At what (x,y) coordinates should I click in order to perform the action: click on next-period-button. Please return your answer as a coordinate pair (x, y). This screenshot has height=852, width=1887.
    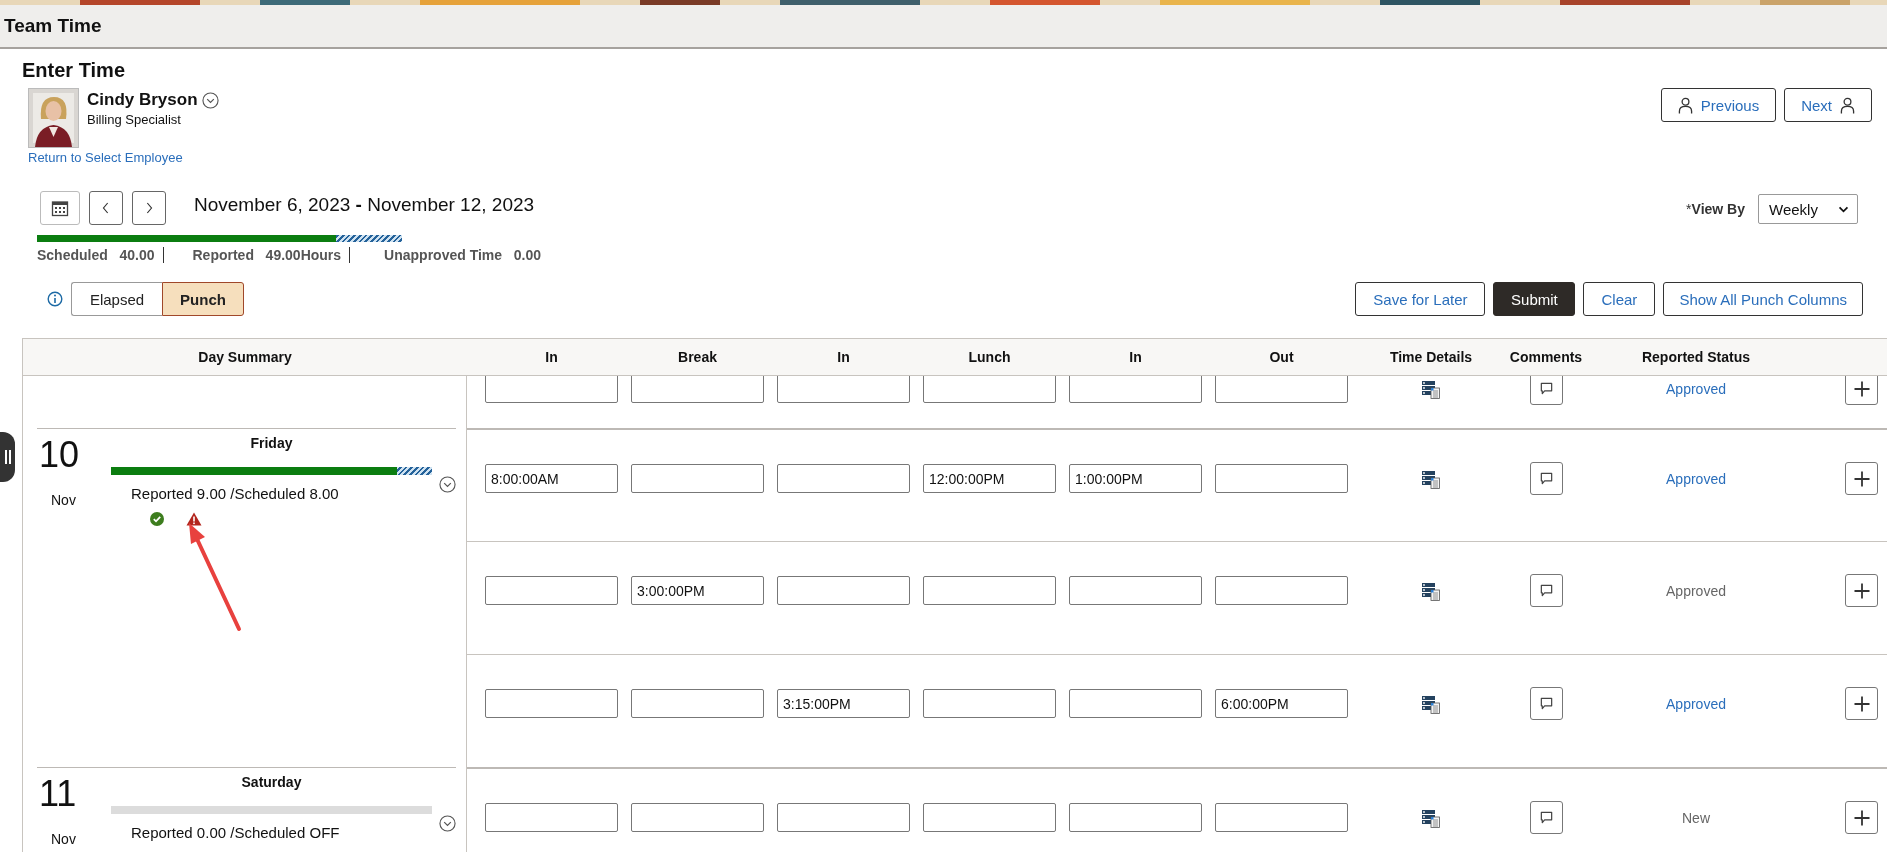
    Looking at the image, I should click on (149, 208).